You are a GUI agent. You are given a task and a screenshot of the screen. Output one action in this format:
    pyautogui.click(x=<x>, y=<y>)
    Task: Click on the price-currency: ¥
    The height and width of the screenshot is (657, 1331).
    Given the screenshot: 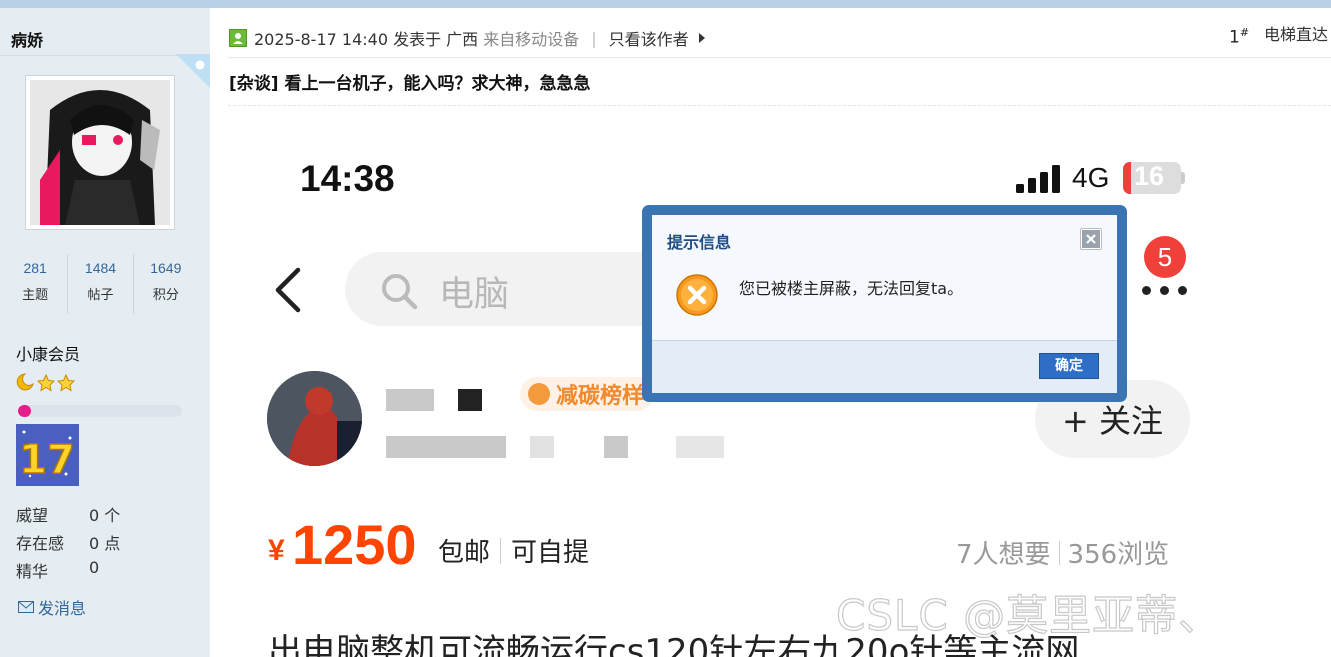 What is the action you would take?
    pyautogui.click(x=276, y=550)
    